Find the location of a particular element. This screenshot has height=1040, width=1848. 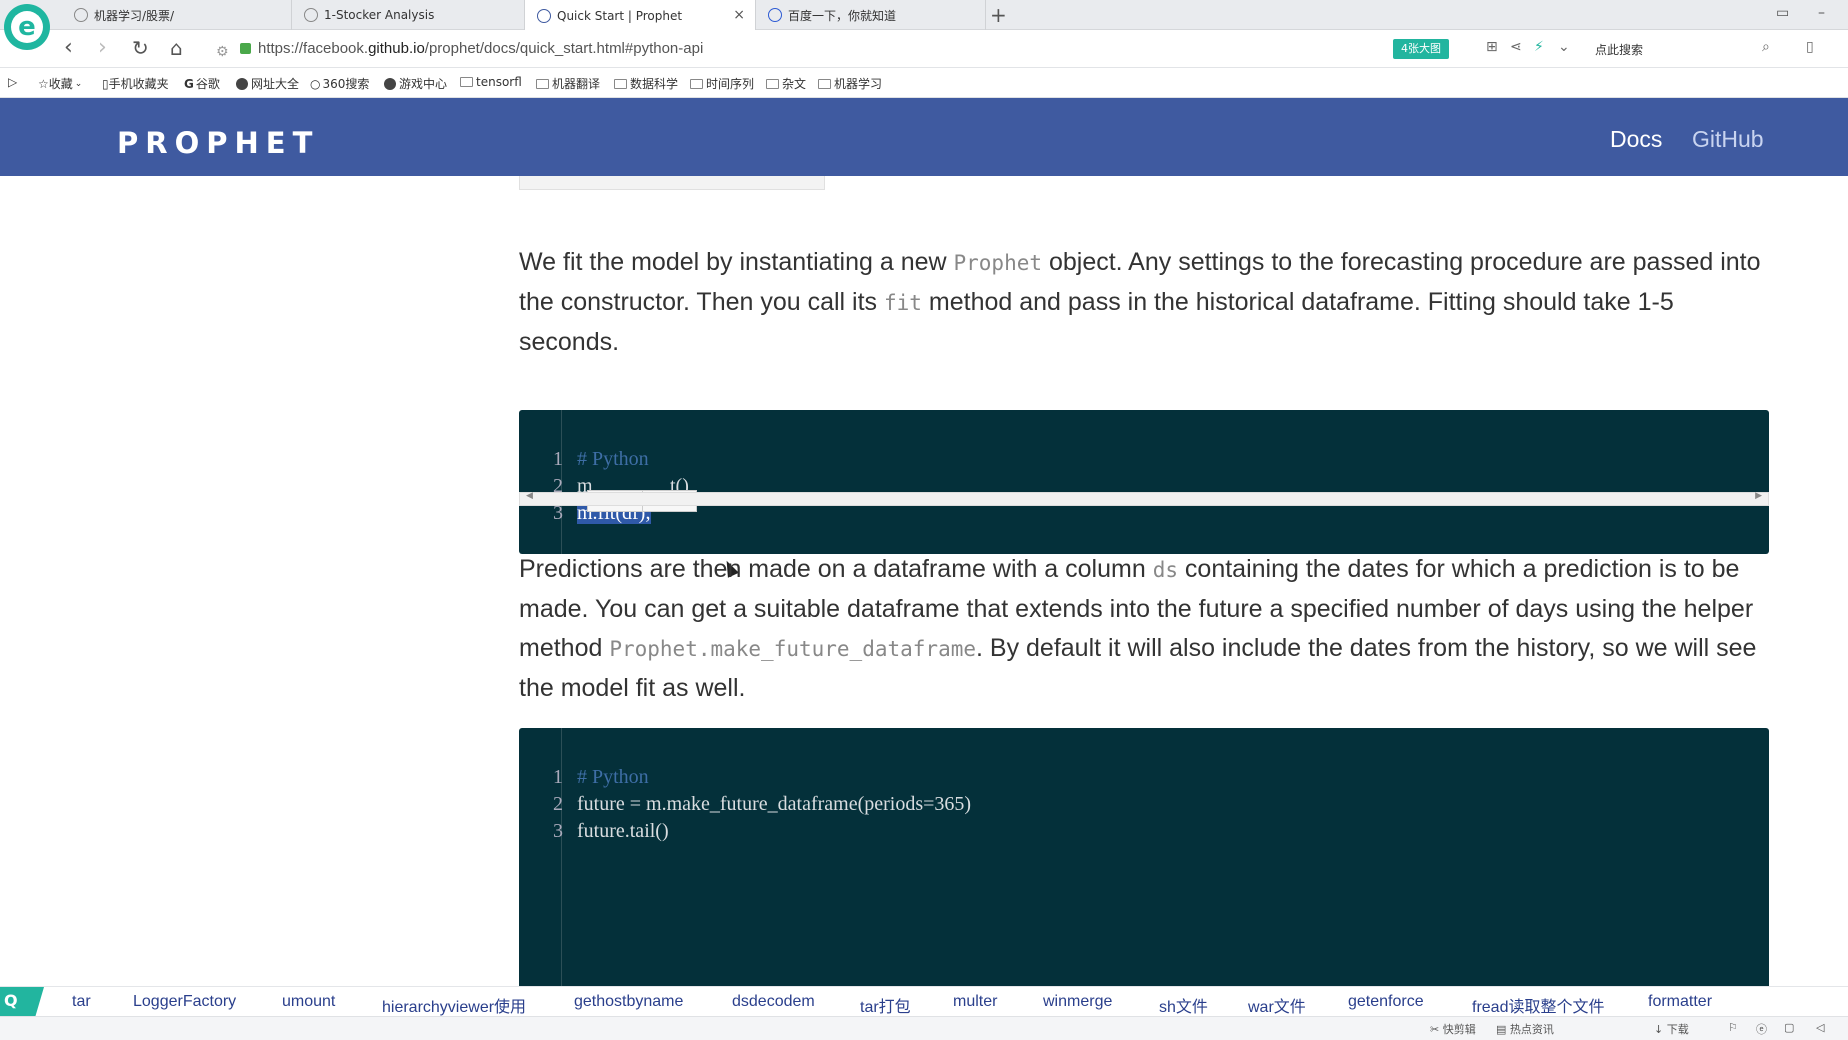

suggestion-link: winmerge is located at coordinates (1077, 1002).